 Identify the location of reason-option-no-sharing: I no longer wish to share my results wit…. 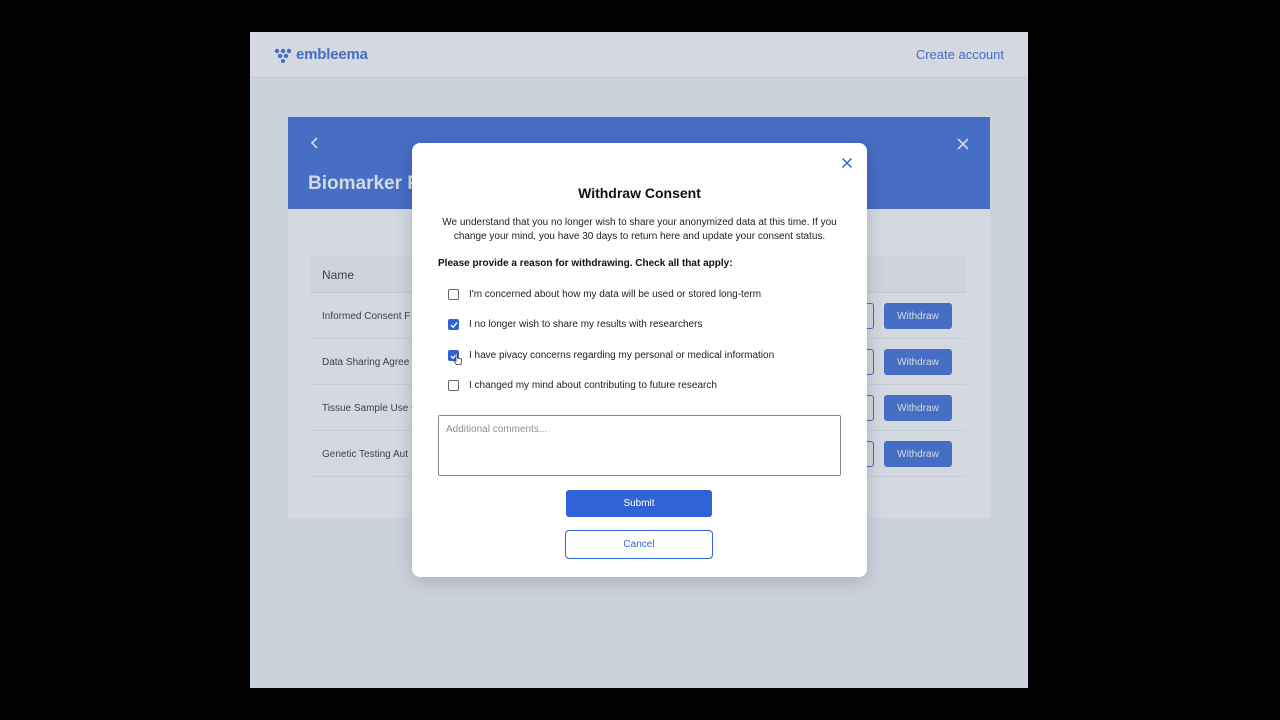
(575, 324).